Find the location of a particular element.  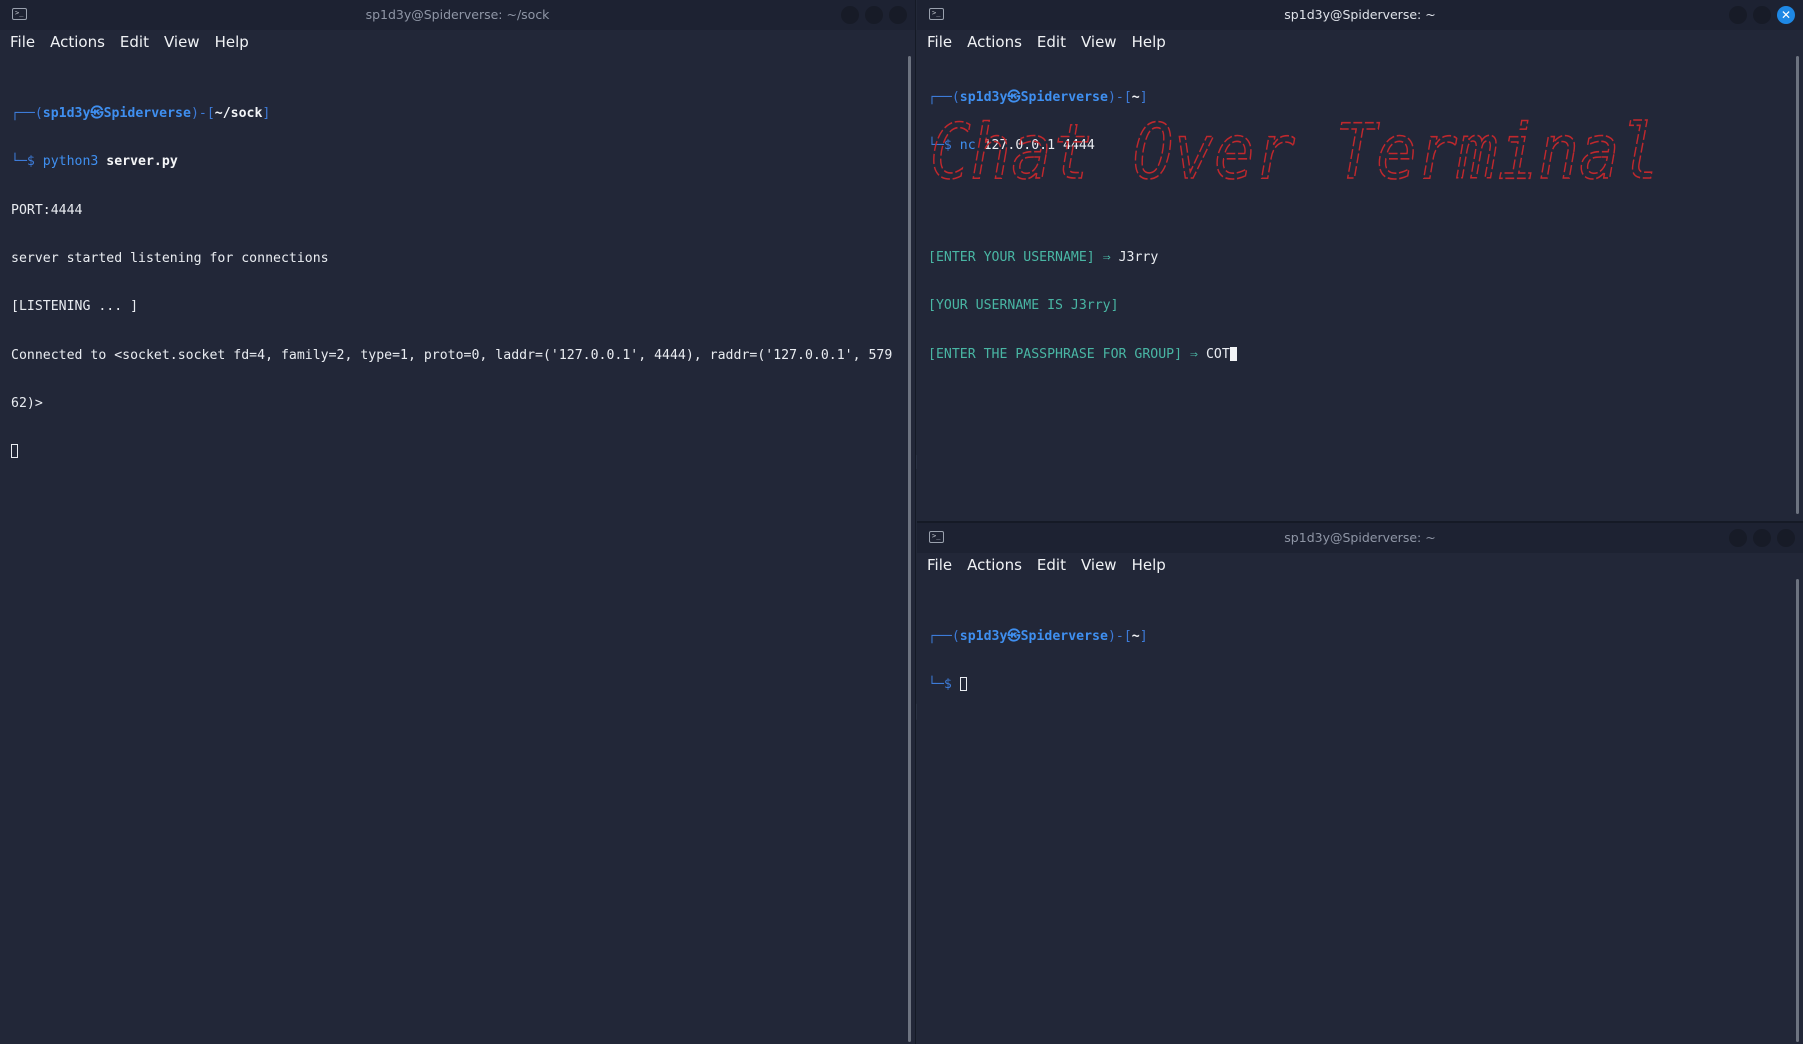

ascii-banner: Chat Over Terminal is located at coordinates (1295, 149).